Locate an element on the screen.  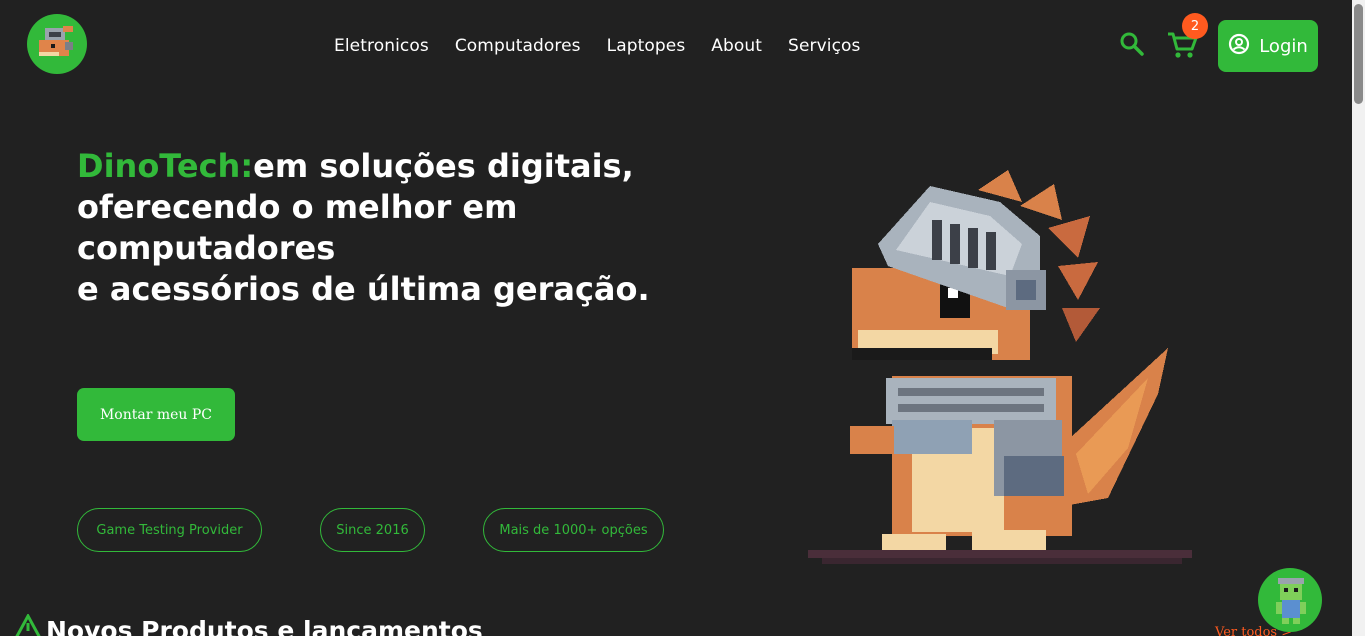
hero-line-2: oferecendo o melhor em is located at coordinates (297, 207).